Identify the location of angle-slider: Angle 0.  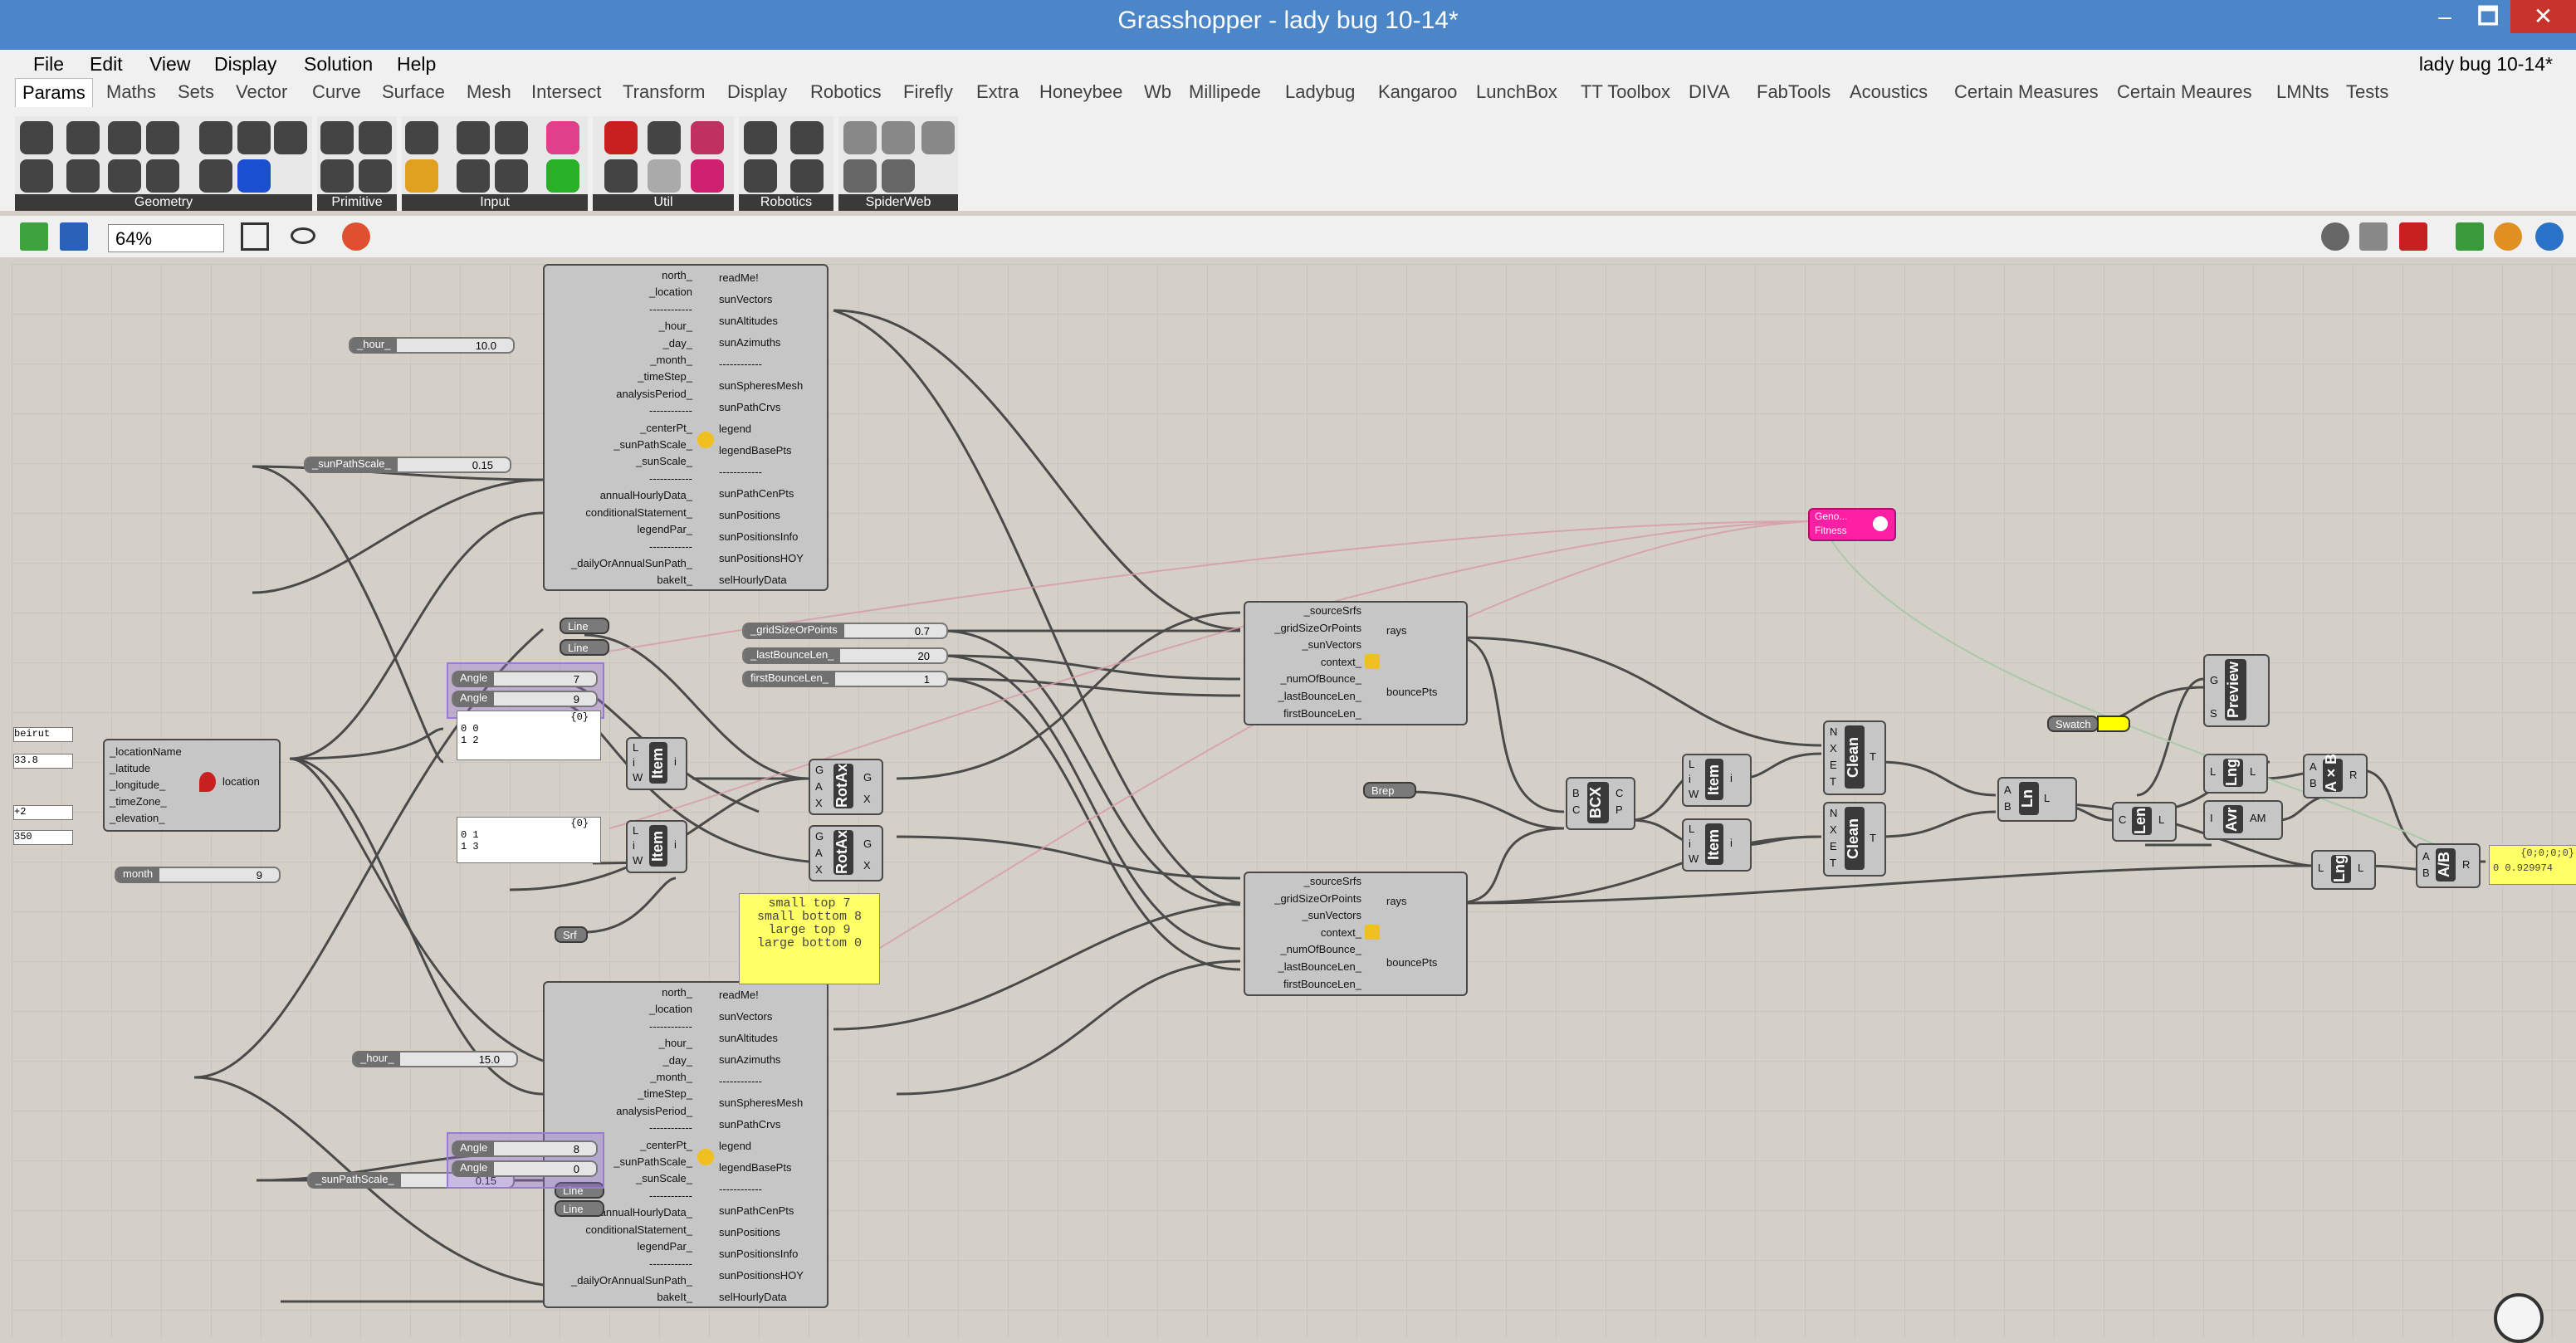
(525, 1168).